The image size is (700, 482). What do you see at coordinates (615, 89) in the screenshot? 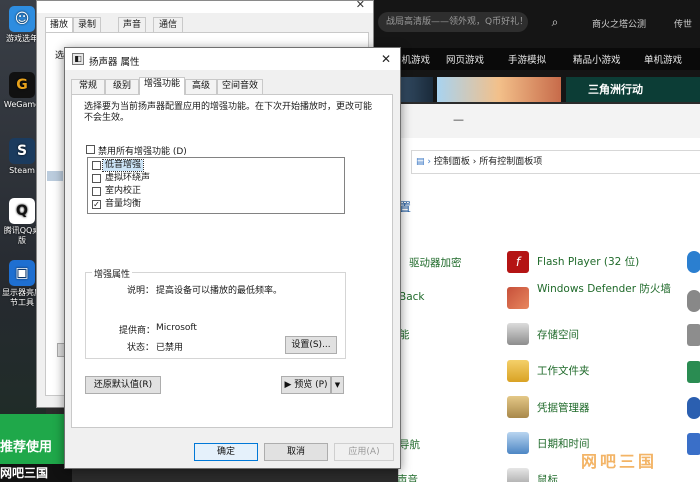
I see `banner-text: 三角洲行动` at bounding box center [615, 89].